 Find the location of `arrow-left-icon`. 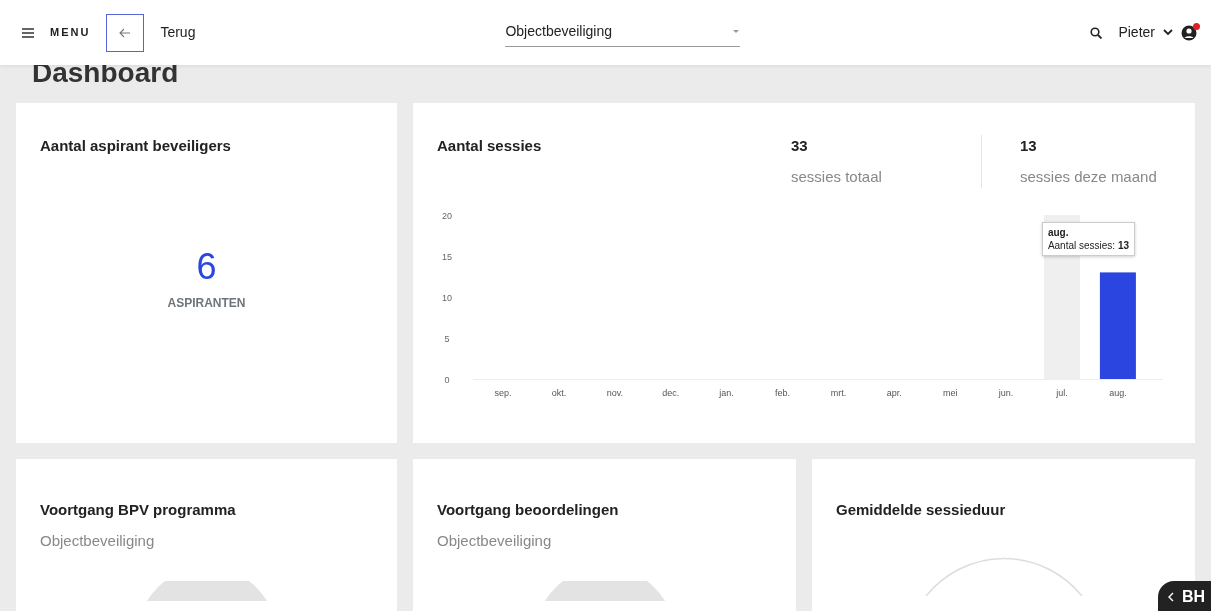

arrow-left-icon is located at coordinates (125, 32).